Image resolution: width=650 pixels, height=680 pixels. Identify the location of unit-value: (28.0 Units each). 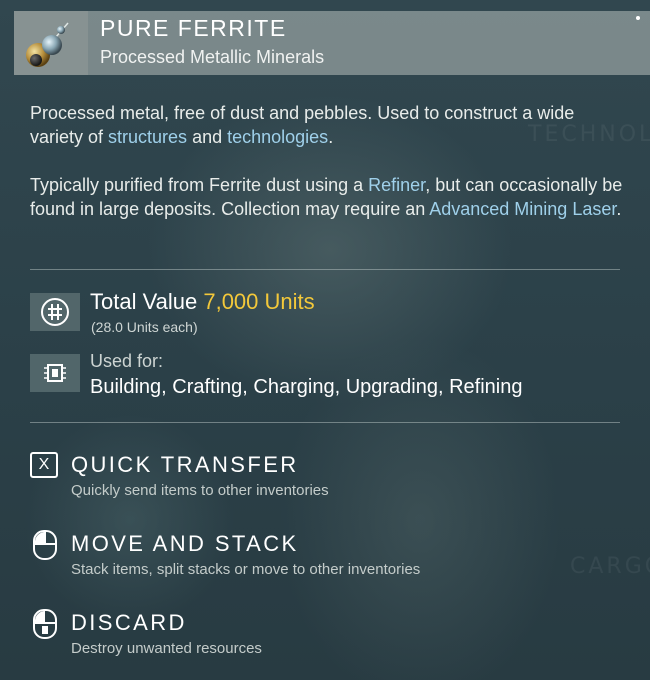
(144, 327).